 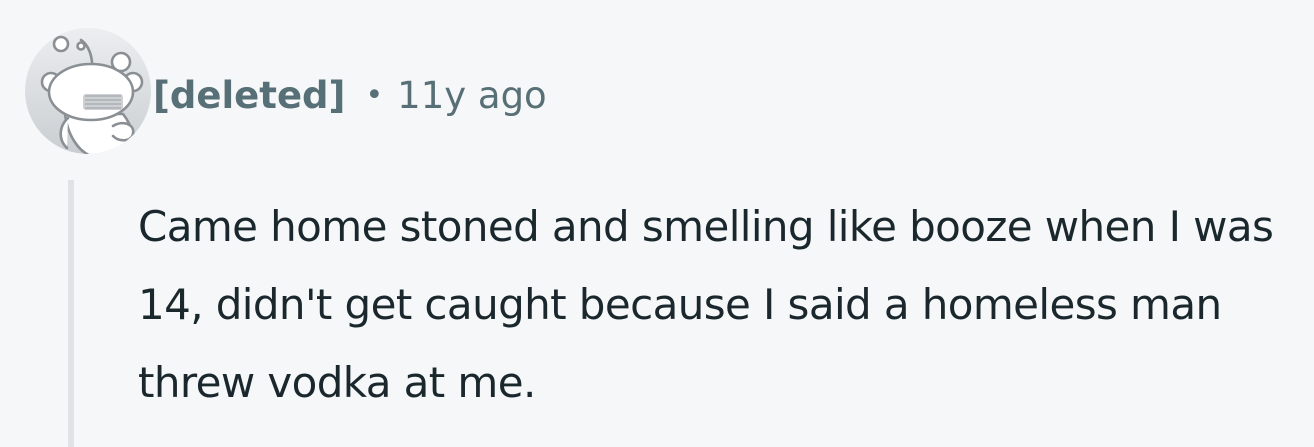 What do you see at coordinates (350, 96) in the screenshot?
I see `comment-meta: [deleted] • 11y ago` at bounding box center [350, 96].